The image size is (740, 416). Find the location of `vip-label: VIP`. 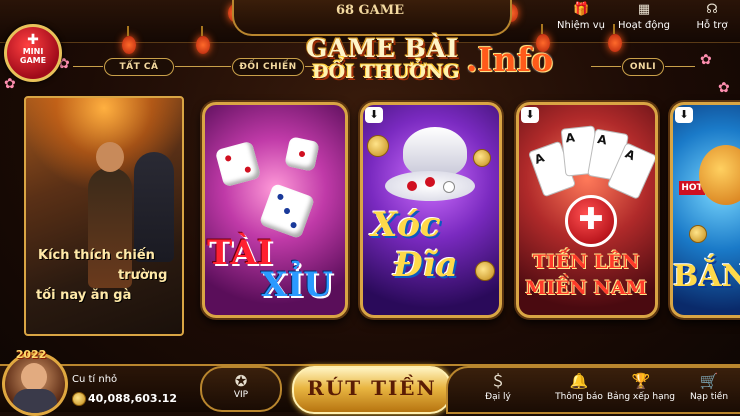

vip-label: VIP is located at coordinates (241, 395).